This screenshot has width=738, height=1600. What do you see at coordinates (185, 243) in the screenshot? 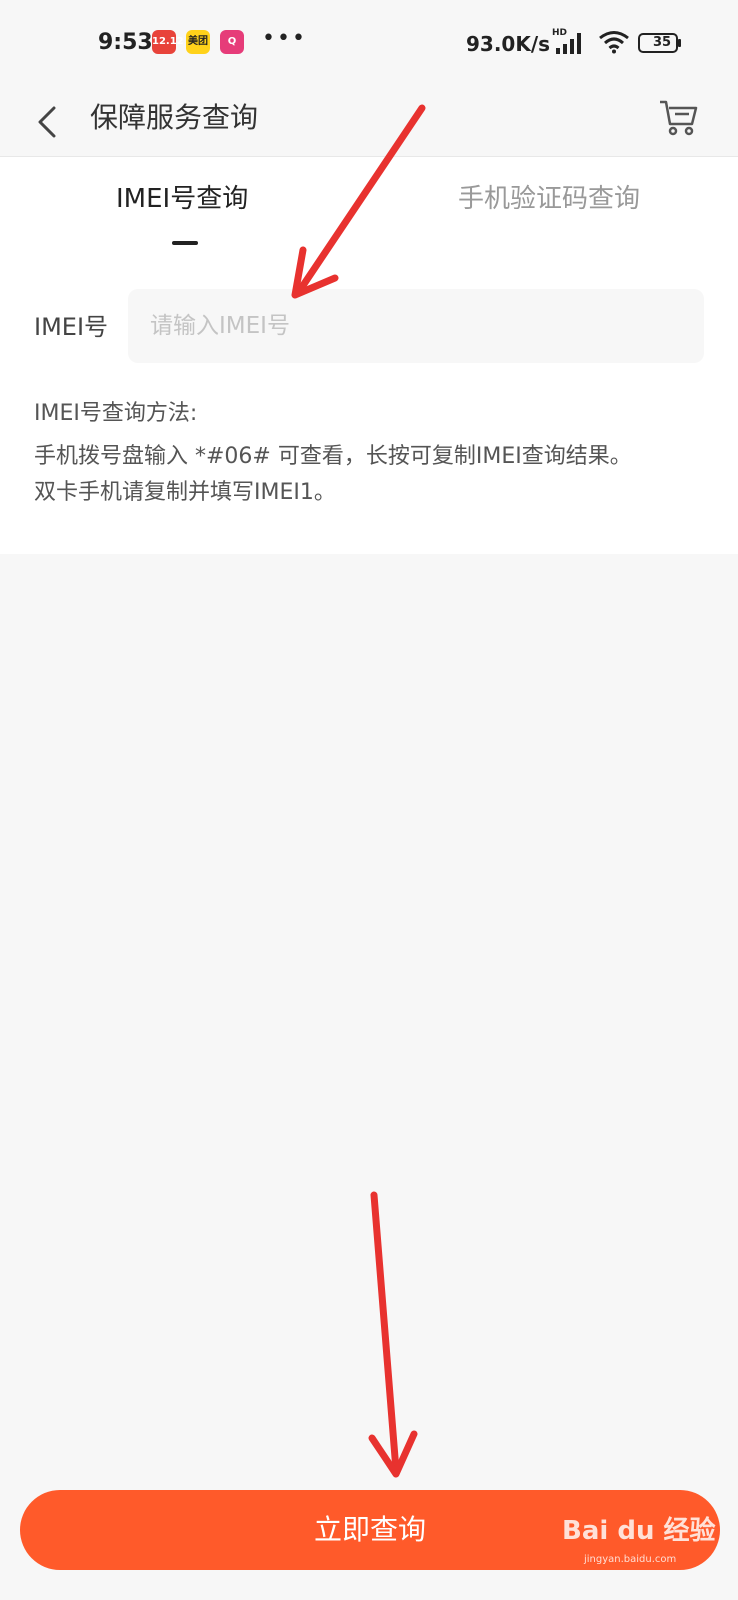
I see `active-tab-indicator` at bounding box center [185, 243].